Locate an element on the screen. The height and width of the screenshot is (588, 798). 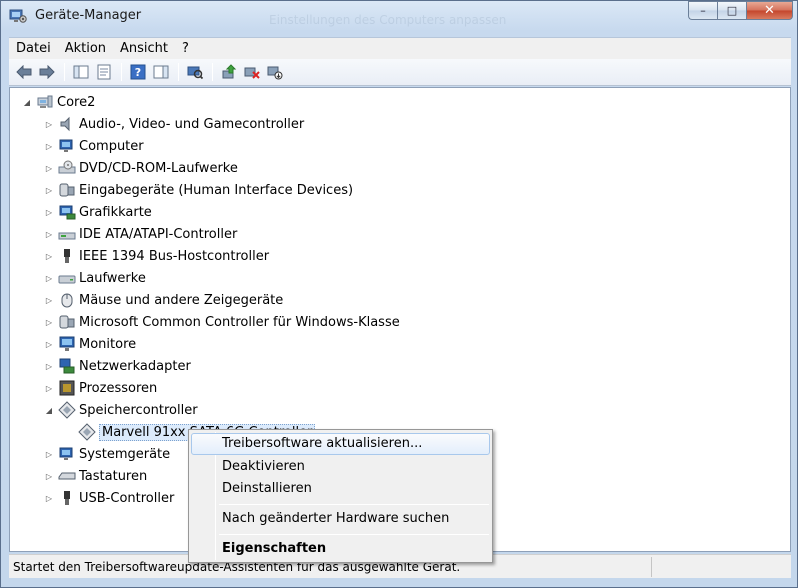
tree-root-row: ◢ Core2 is located at coordinates (58, 102).